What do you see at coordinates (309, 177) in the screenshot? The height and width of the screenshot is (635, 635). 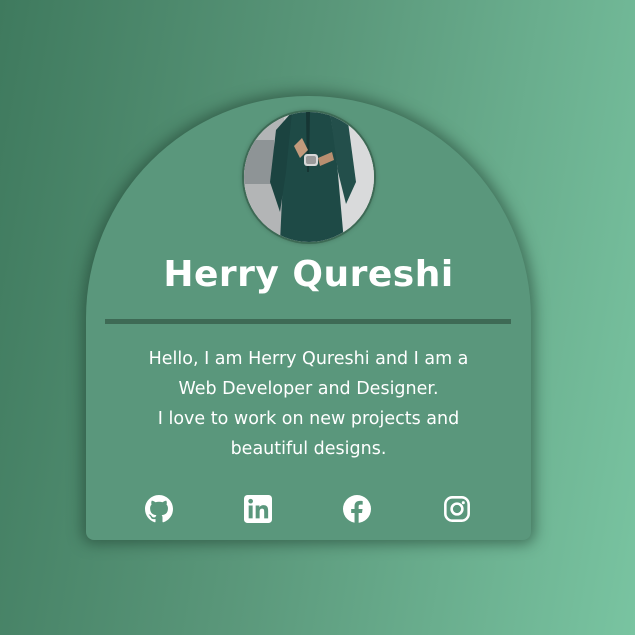 I see `profile-avatar` at bounding box center [309, 177].